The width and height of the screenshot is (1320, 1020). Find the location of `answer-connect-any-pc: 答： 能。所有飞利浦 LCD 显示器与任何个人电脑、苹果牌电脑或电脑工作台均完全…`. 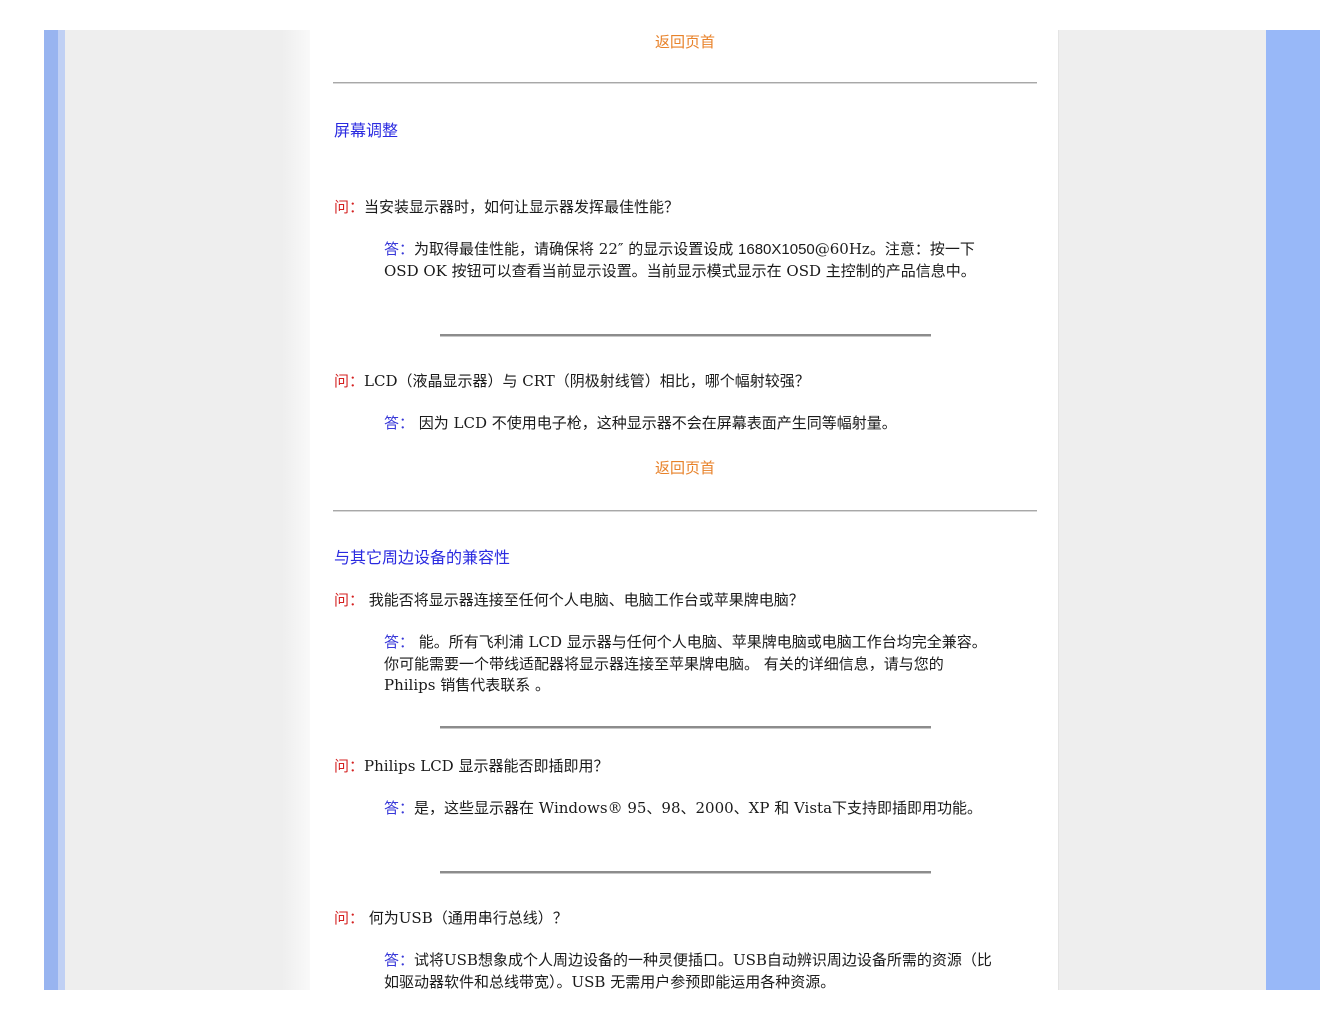

answer-connect-any-pc: 答： 能。所有飞利浦 LCD 显示器与任何个人电脑、苹果牌电脑或电脑工作台均完全… is located at coordinates (689, 664).